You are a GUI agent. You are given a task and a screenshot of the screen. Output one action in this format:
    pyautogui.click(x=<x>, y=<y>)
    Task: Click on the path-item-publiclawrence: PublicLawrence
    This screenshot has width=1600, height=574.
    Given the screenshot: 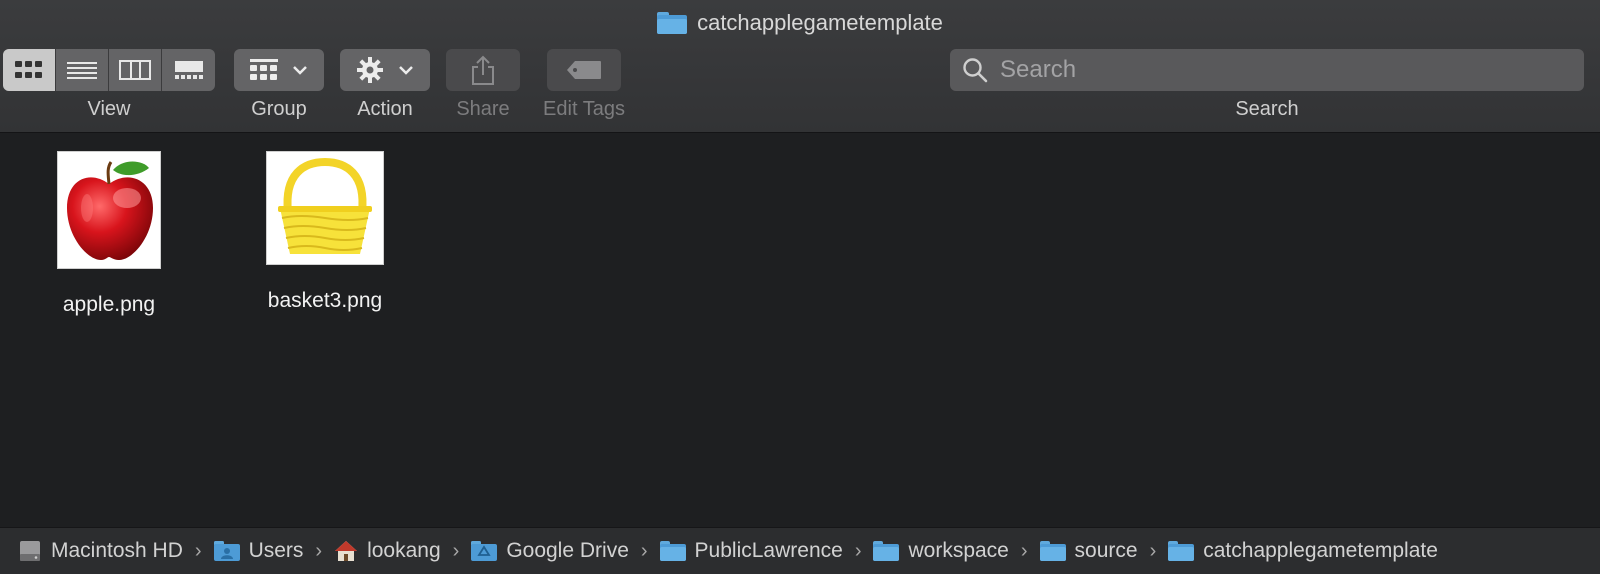 What is the action you would take?
    pyautogui.click(x=751, y=551)
    